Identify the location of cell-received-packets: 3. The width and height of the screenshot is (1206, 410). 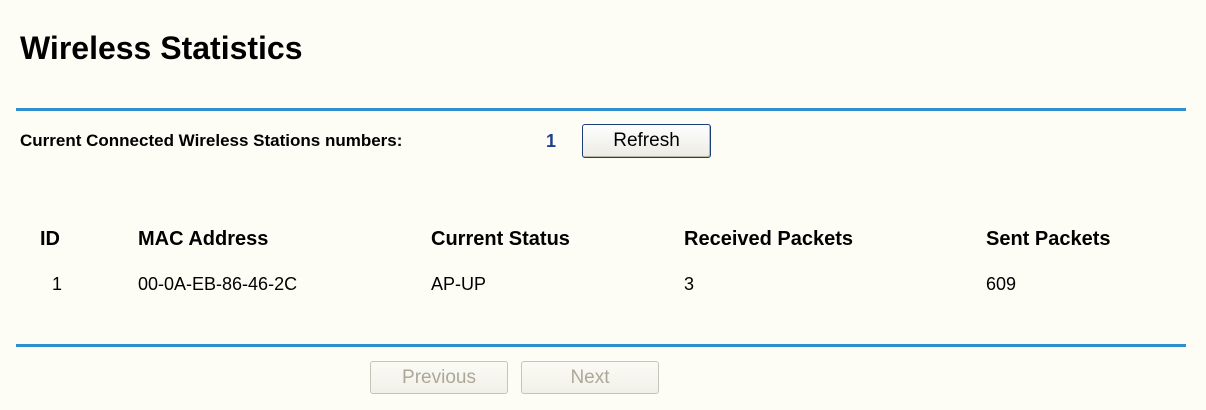
(689, 284).